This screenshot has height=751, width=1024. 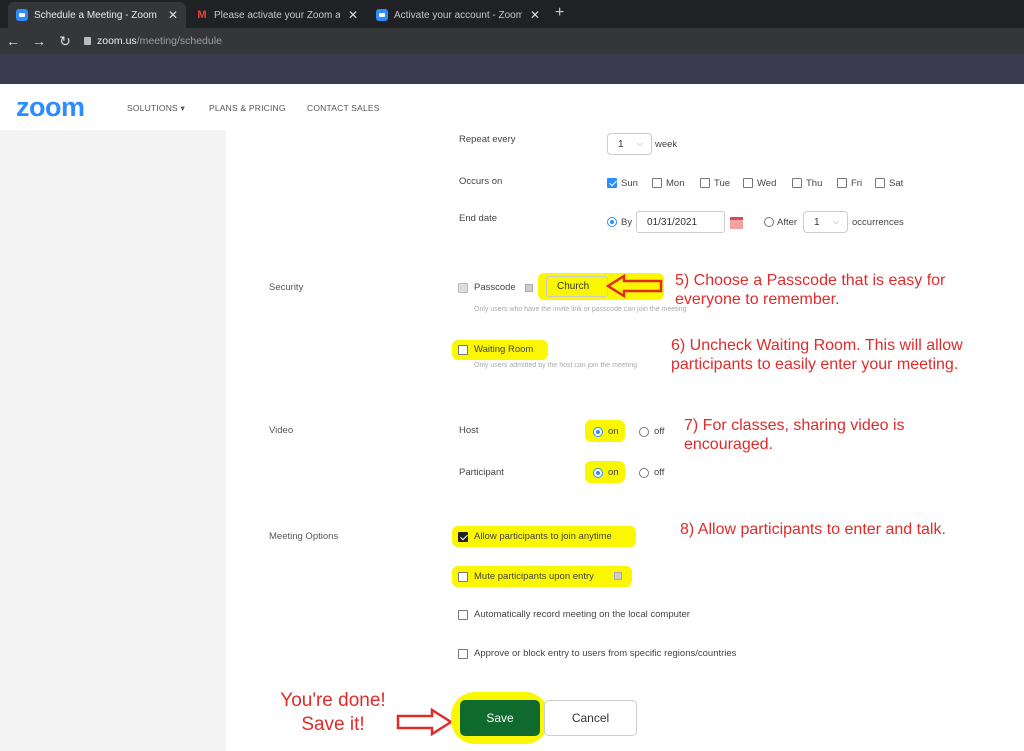 What do you see at coordinates (598, 432) in the screenshot?
I see `host-video-on-radio` at bounding box center [598, 432].